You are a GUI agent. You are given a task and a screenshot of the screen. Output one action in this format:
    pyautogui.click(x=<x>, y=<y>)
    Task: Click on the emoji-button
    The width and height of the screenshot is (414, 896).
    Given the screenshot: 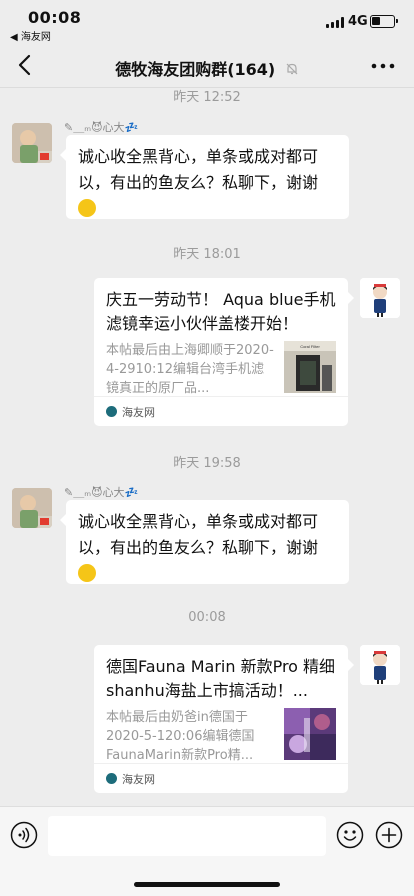 What is the action you would take?
    pyautogui.click(x=350, y=835)
    